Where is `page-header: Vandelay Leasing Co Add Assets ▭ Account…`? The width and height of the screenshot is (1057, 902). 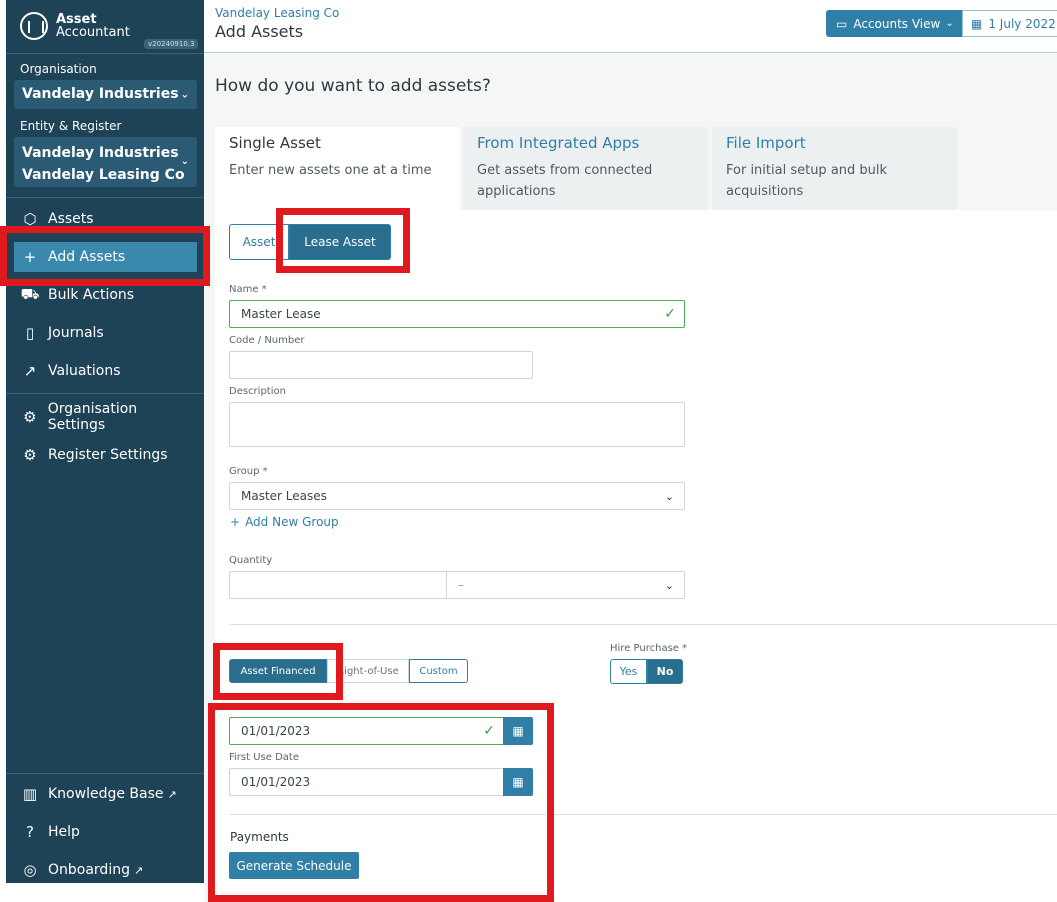
page-header: Vandelay Leasing Co Add Assets ▭ Account… is located at coordinates (630, 26).